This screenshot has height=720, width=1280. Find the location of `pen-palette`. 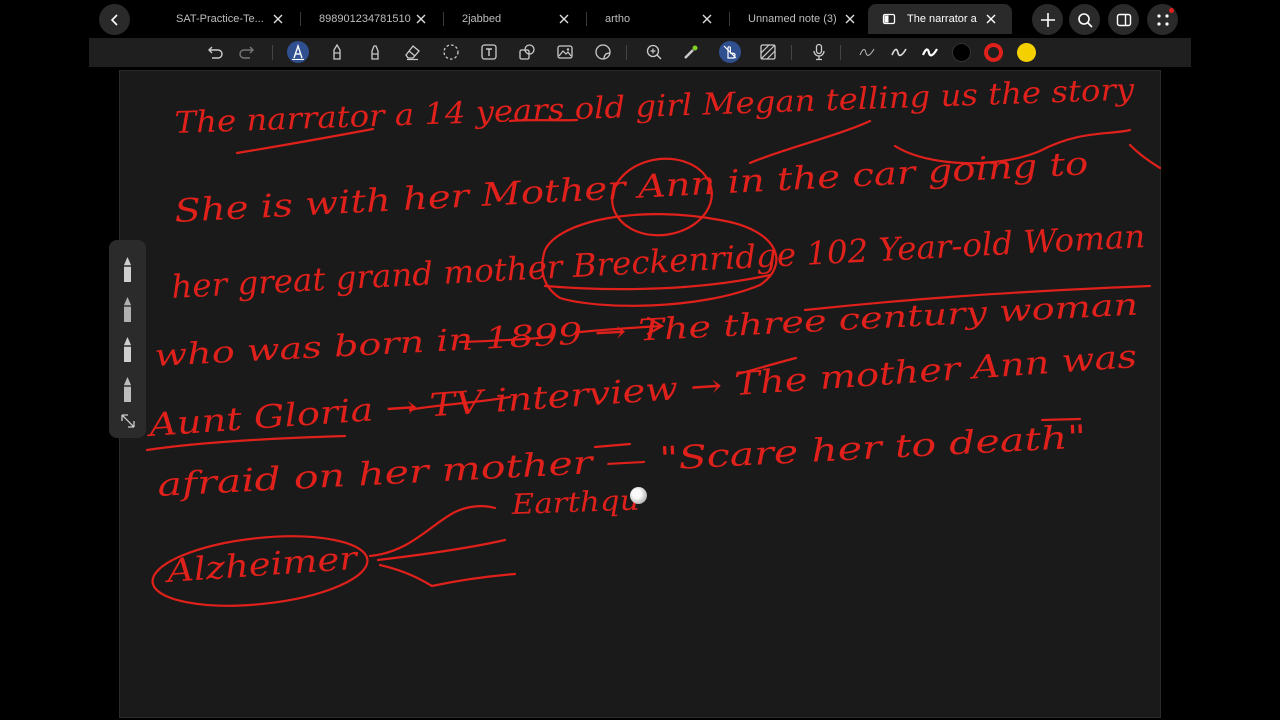

pen-palette is located at coordinates (127, 339).